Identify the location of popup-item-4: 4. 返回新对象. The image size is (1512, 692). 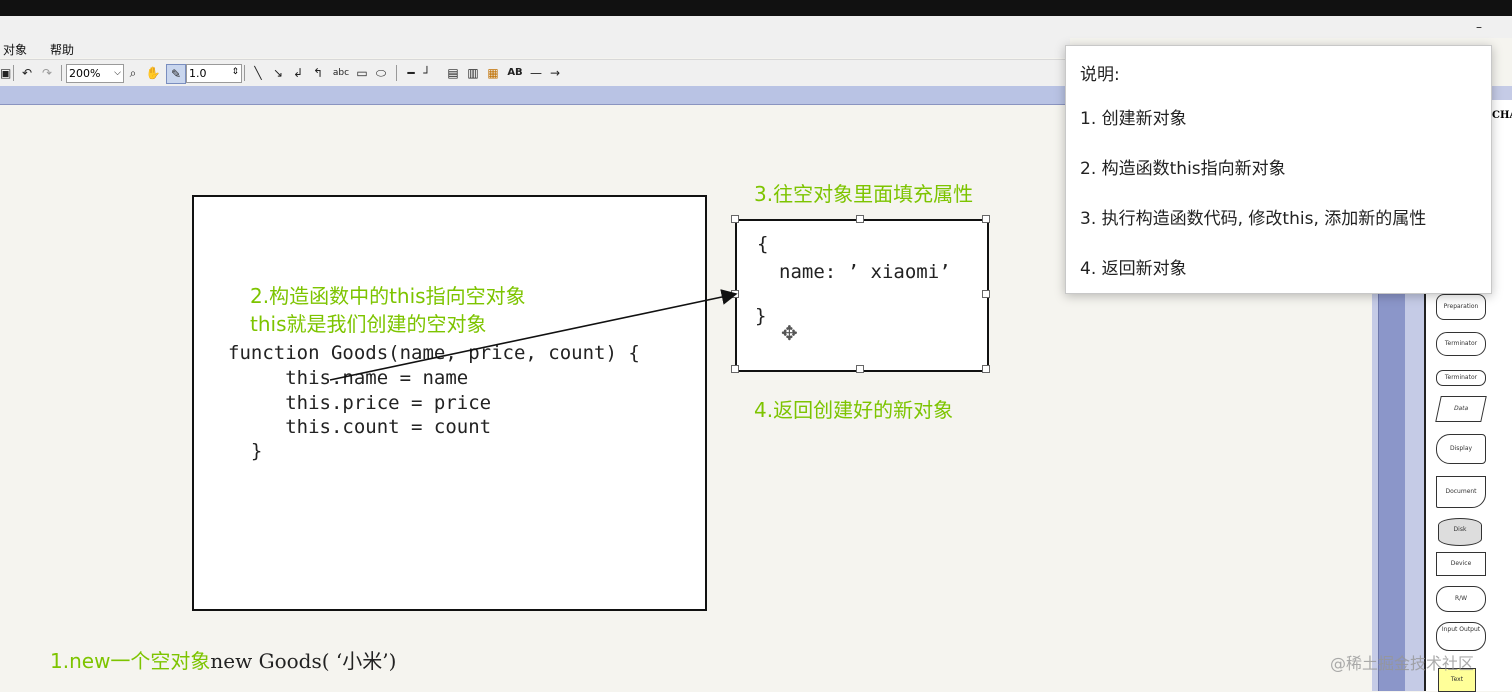
(1133, 269).